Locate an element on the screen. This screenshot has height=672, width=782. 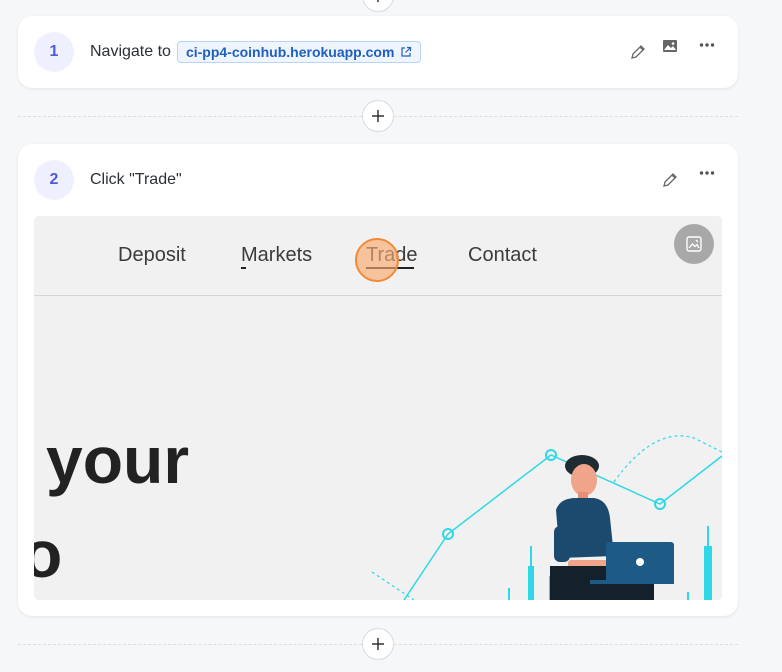
external-link-icon is located at coordinates (406, 51).